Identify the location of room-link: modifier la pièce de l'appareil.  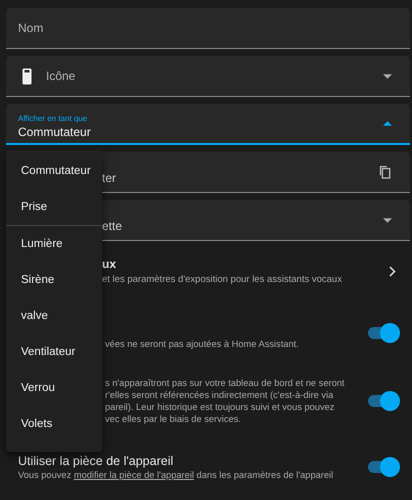
(134, 475).